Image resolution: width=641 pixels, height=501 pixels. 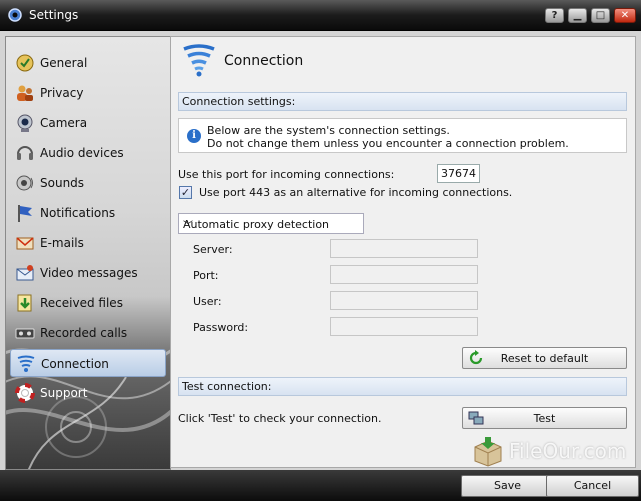 What do you see at coordinates (25, 243) in the screenshot?
I see `emails-icon` at bounding box center [25, 243].